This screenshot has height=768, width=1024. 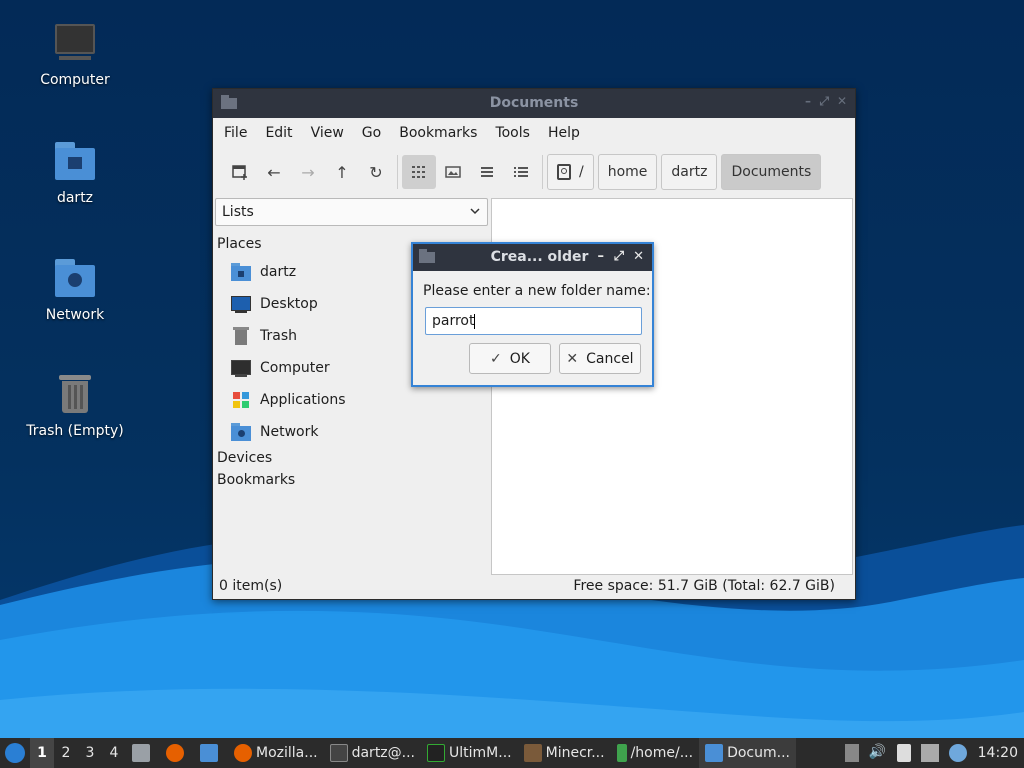 What do you see at coordinates (353, 480) in the screenshot?
I see `bookmarks-header: Bookmarks` at bounding box center [353, 480].